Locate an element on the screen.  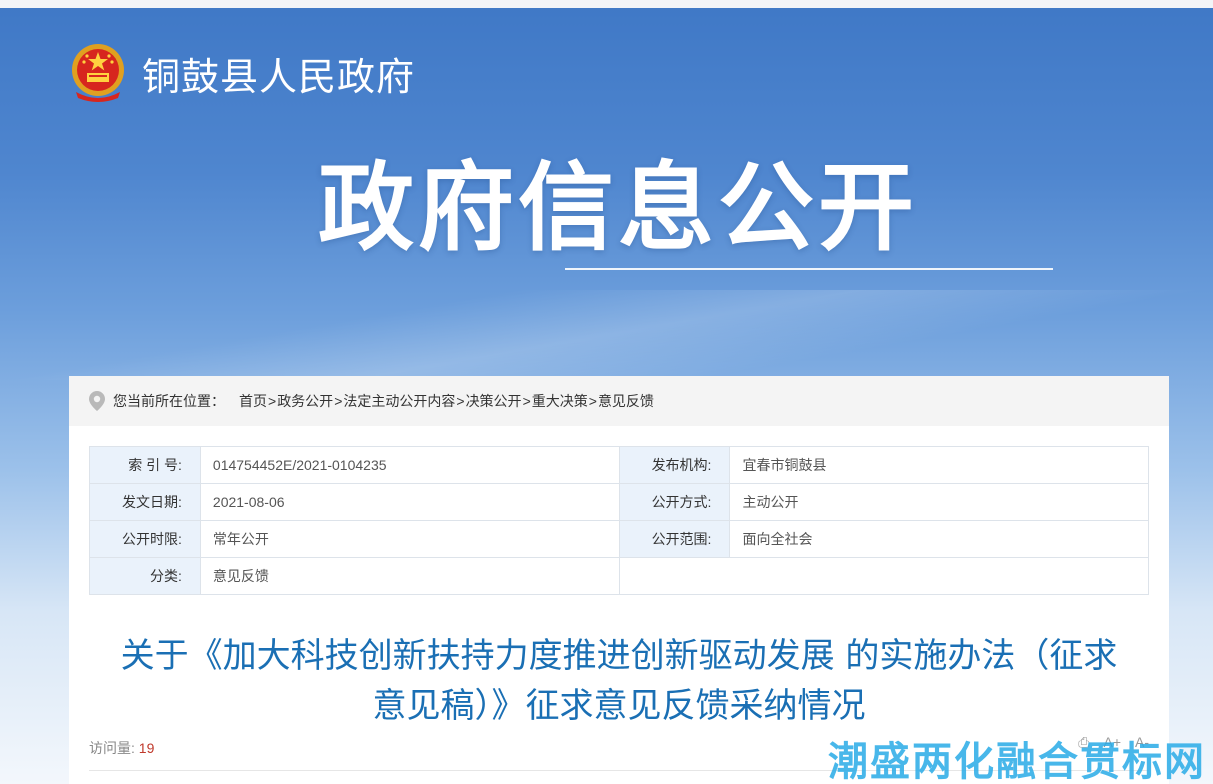
breadcrumb-label: 您当前所在位置： is located at coordinates (169, 401).